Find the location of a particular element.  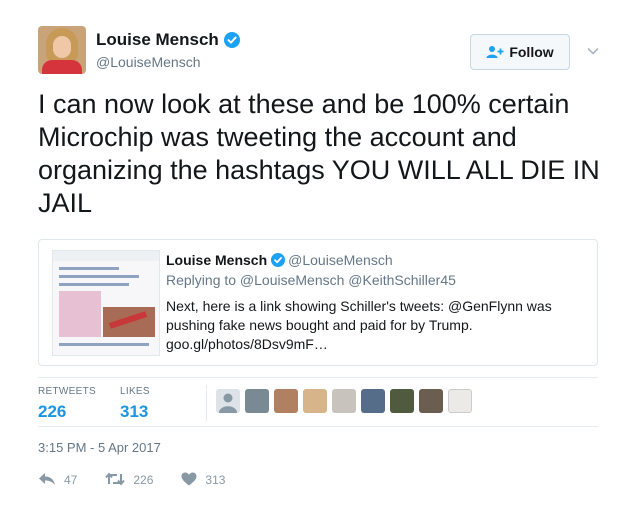

tweet-stats: RETWEETS 226 LIKES 313 is located at coordinates (318, 402).